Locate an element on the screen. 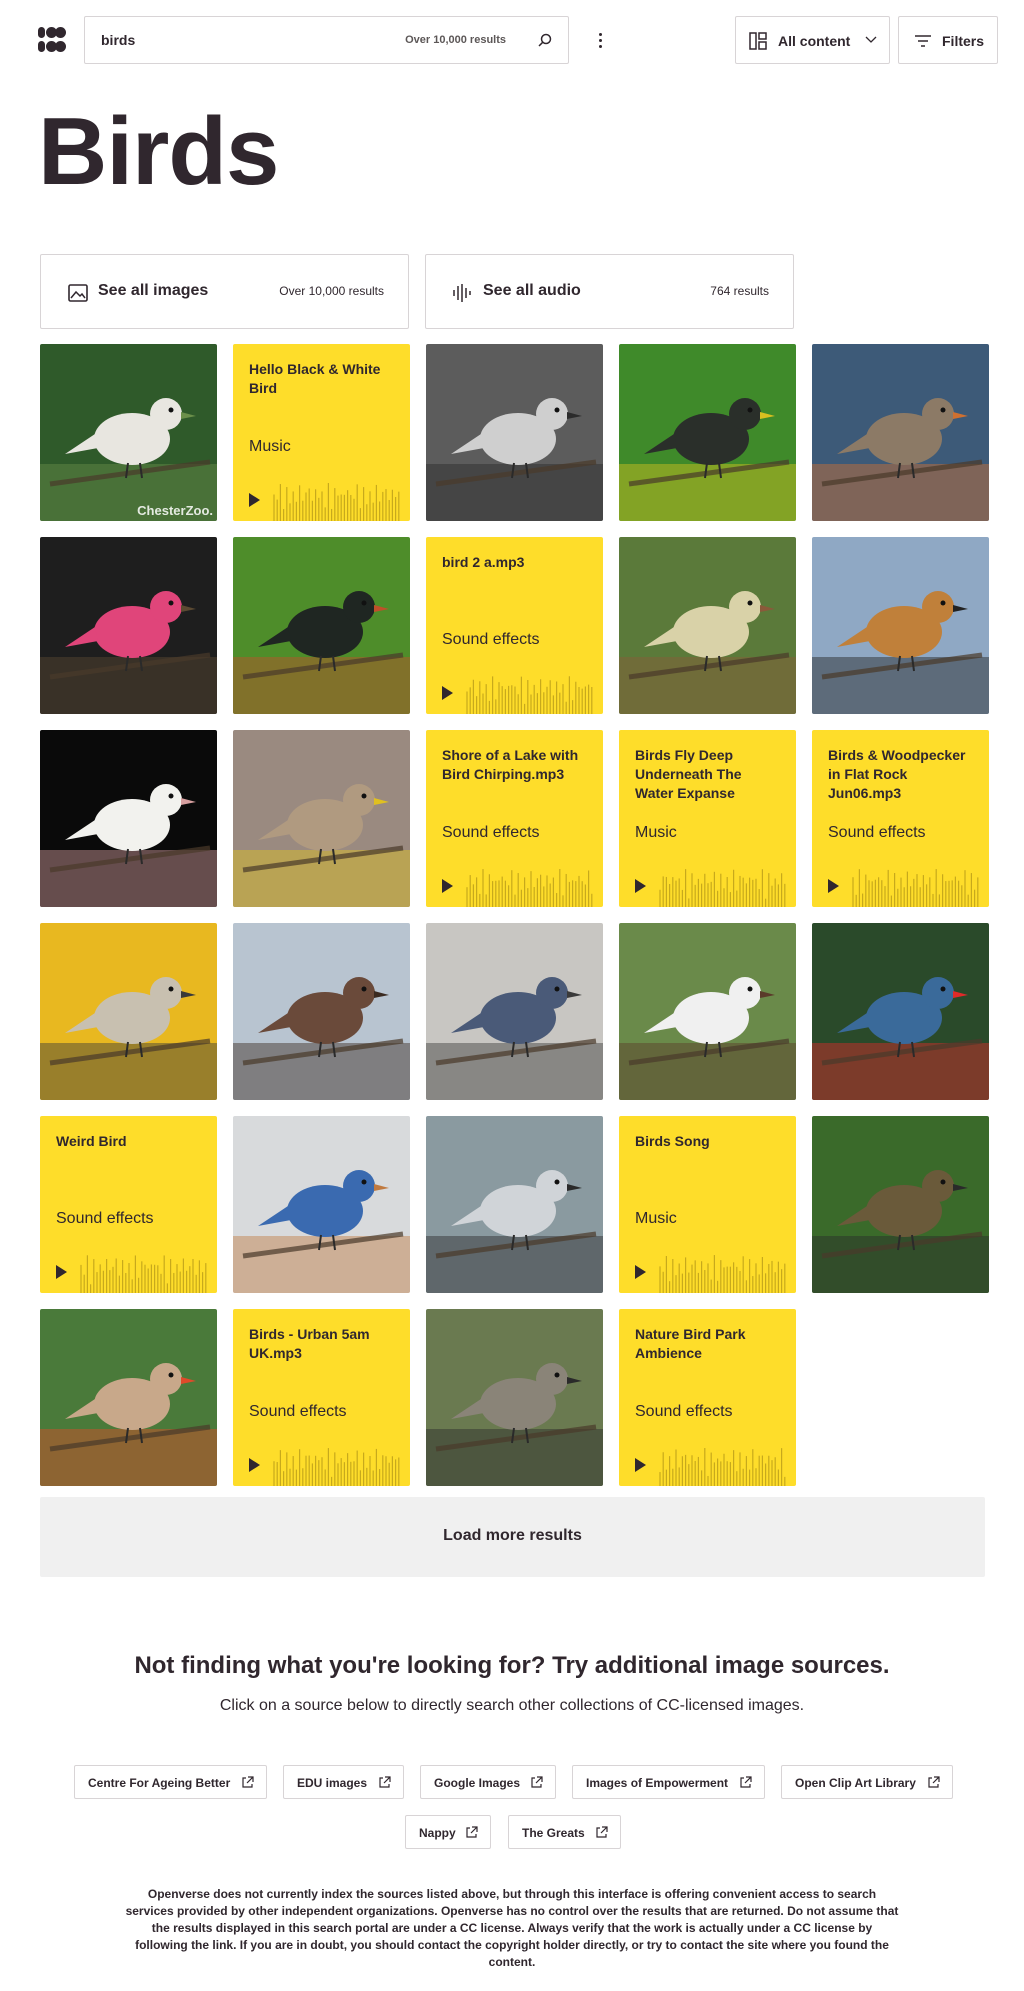 This screenshot has height=1991, width=1024. source-button-centre-for-ageing-better: Centre For Ageing Better is located at coordinates (170, 1782).